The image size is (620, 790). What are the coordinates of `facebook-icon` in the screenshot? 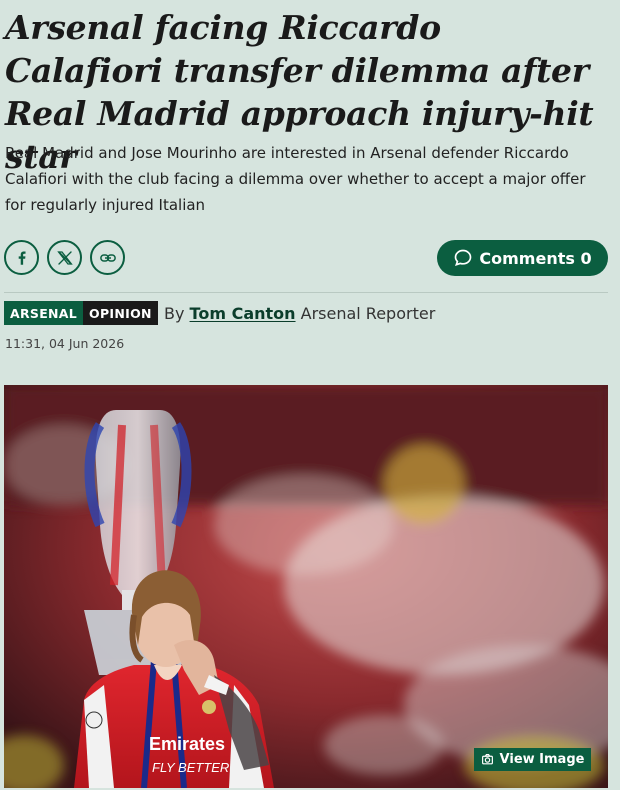 It's located at (22, 257).